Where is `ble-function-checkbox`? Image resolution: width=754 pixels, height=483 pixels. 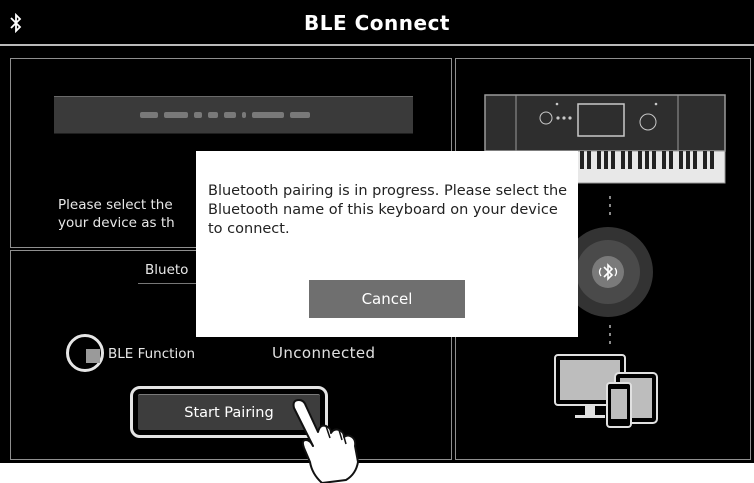 ble-function-checkbox is located at coordinates (93, 356).